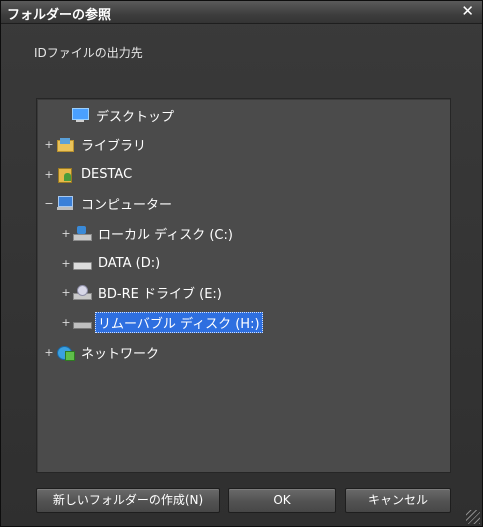  What do you see at coordinates (398, 500) in the screenshot?
I see `cancel-button: キャンセル` at bounding box center [398, 500].